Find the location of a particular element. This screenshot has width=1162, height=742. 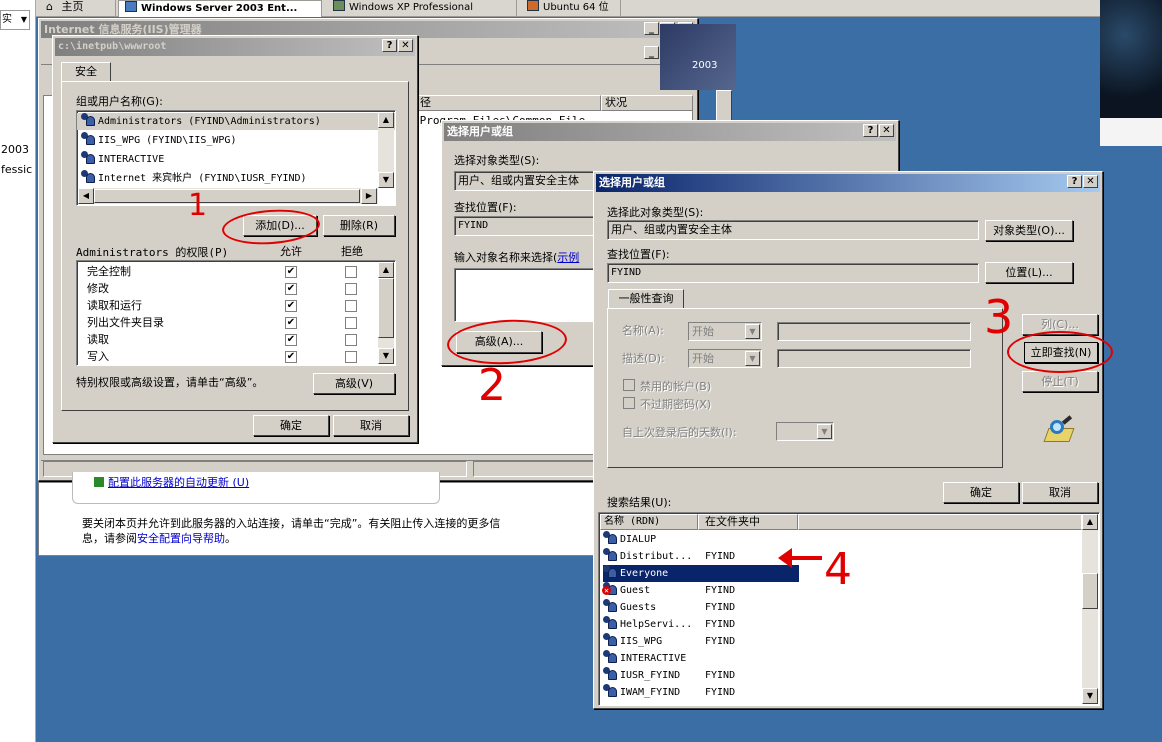

user-item: INTERACTIVE is located at coordinates (236, 159).